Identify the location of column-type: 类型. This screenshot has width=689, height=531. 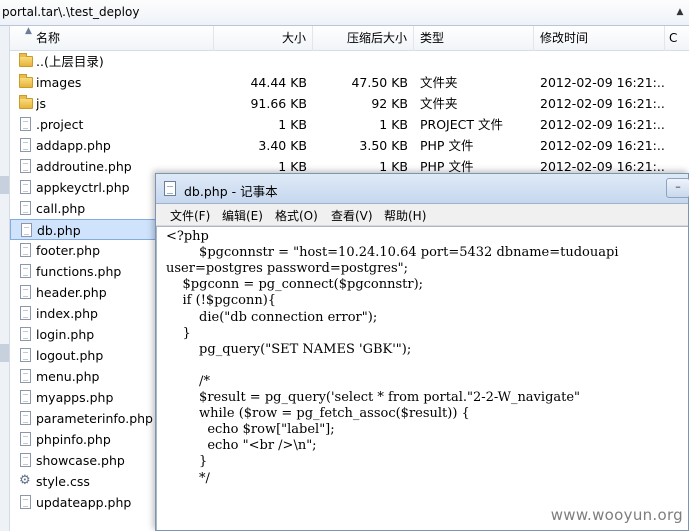
(474, 38).